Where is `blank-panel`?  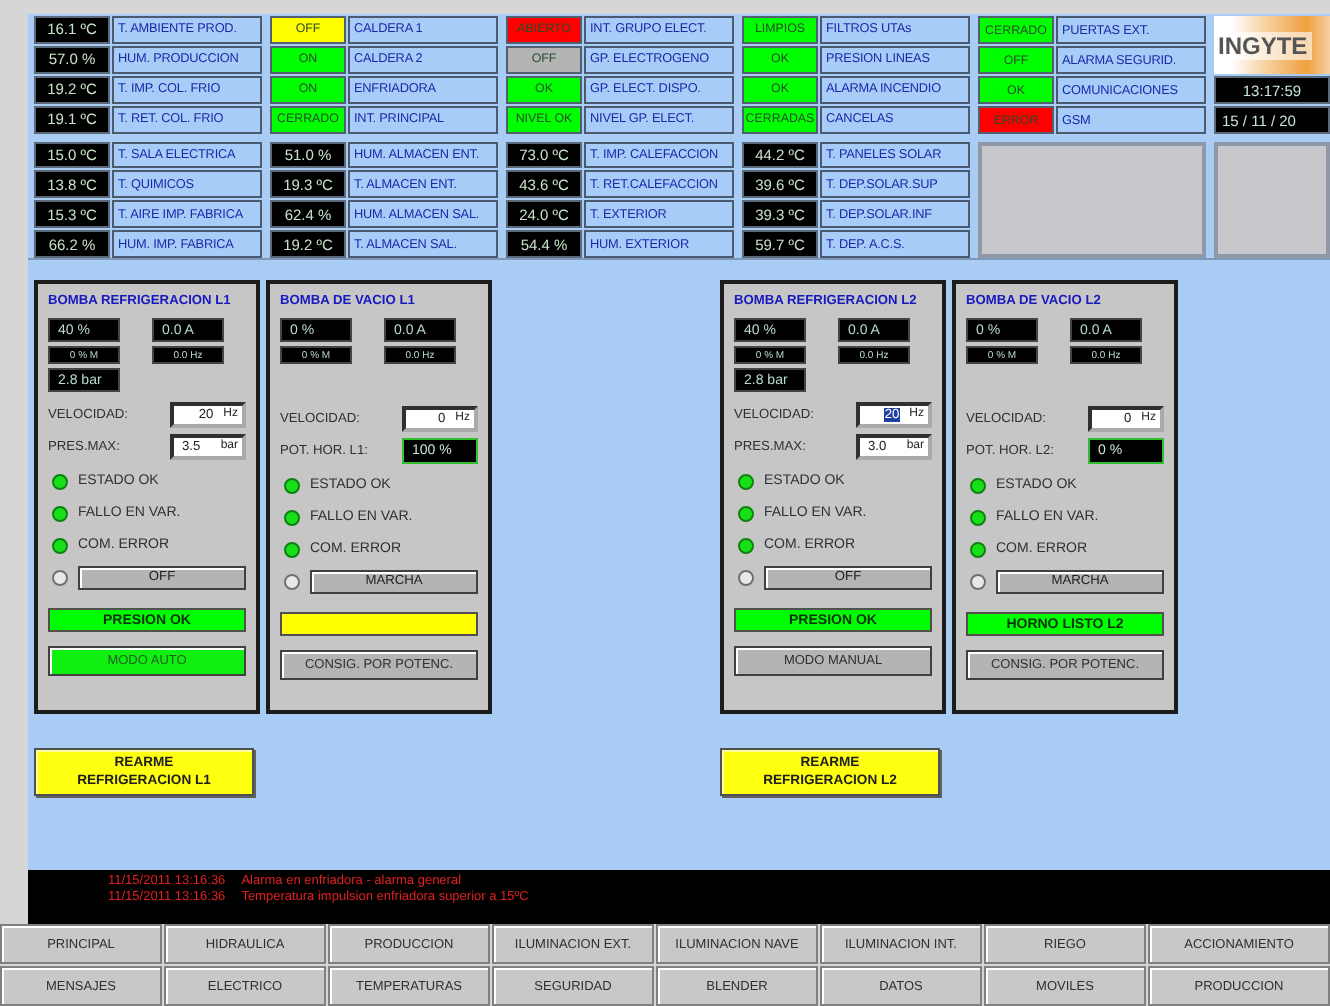 blank-panel is located at coordinates (1272, 200).